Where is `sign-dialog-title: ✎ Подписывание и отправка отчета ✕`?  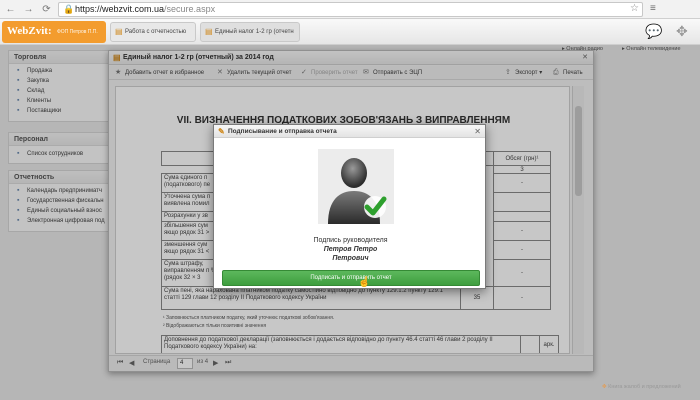 sign-dialog-title: ✎ Подписывание и отправка отчета ✕ is located at coordinates (349, 131).